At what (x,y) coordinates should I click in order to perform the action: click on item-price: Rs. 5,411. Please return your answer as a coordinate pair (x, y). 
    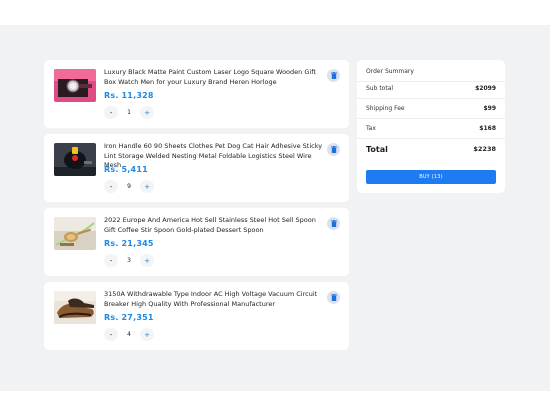
    Looking at the image, I should click on (126, 169).